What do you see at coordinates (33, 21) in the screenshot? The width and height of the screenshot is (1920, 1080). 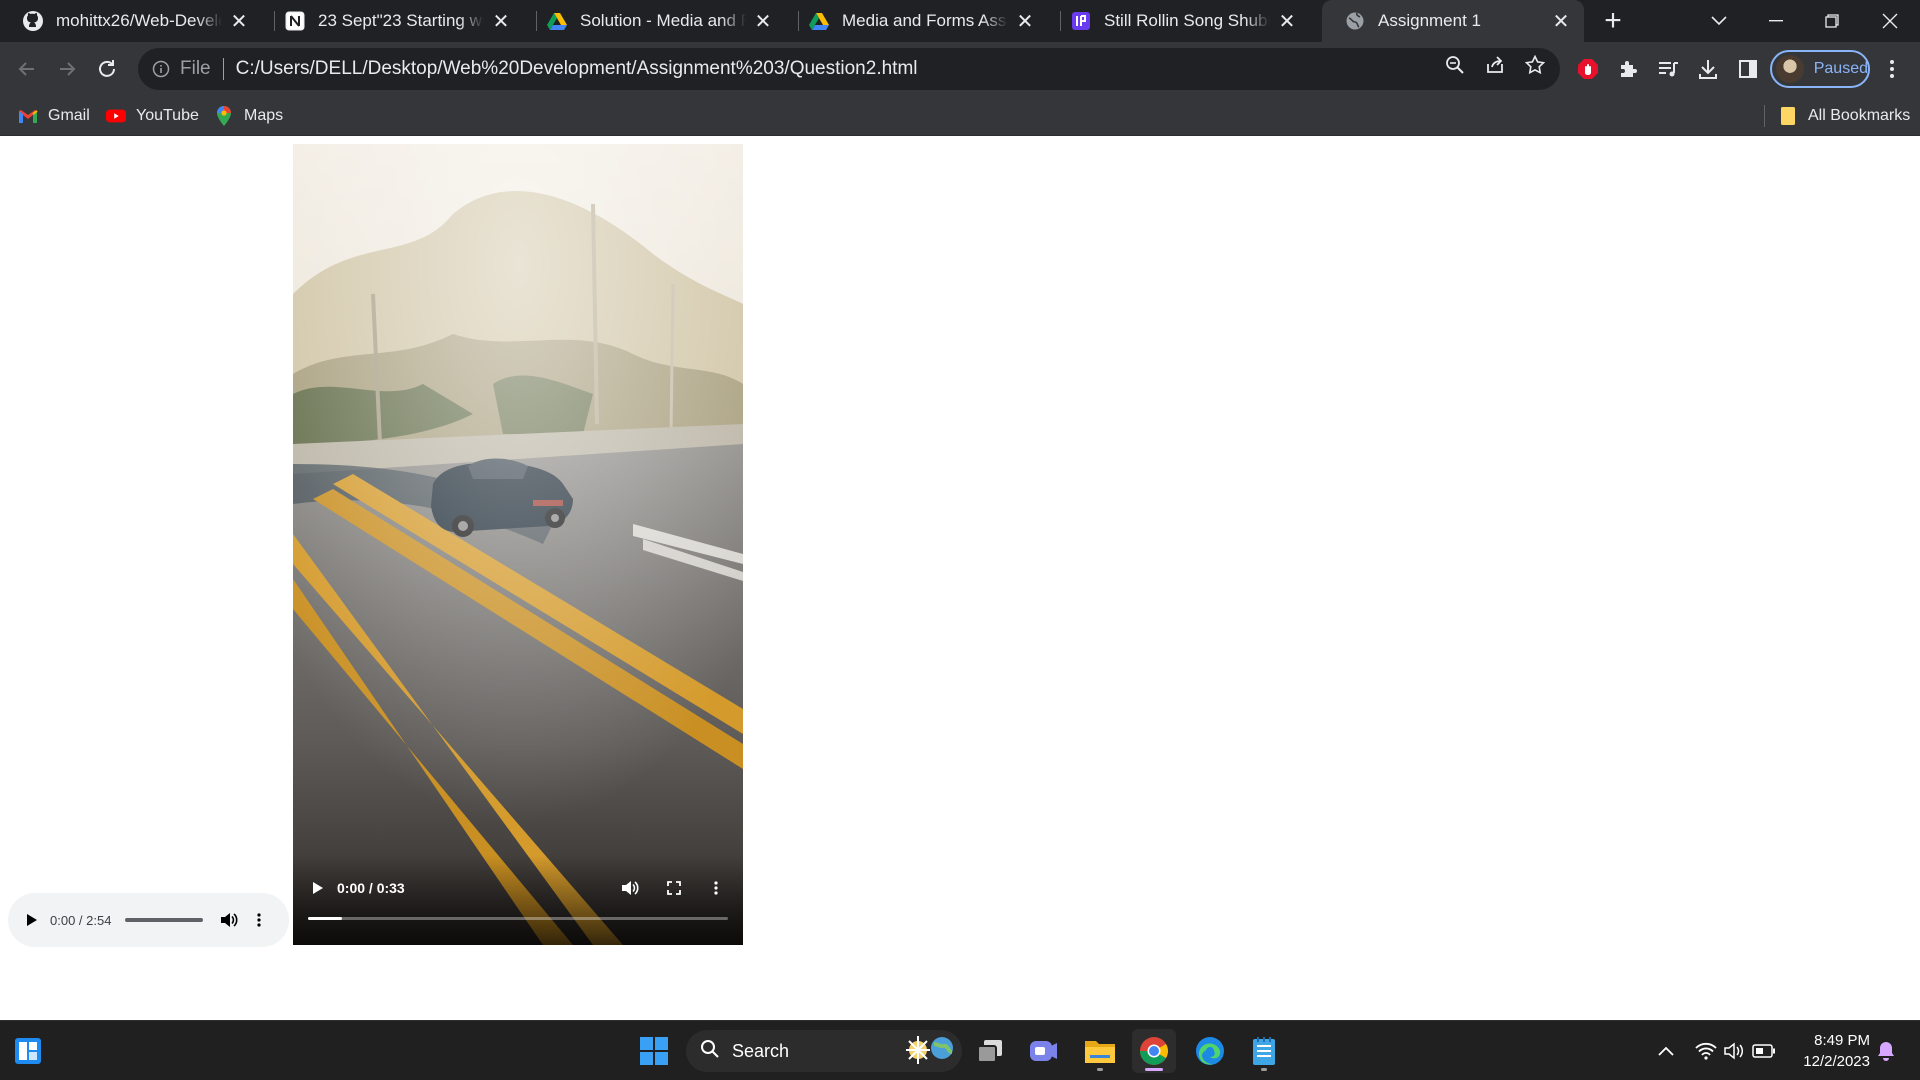 I see `github-icon` at bounding box center [33, 21].